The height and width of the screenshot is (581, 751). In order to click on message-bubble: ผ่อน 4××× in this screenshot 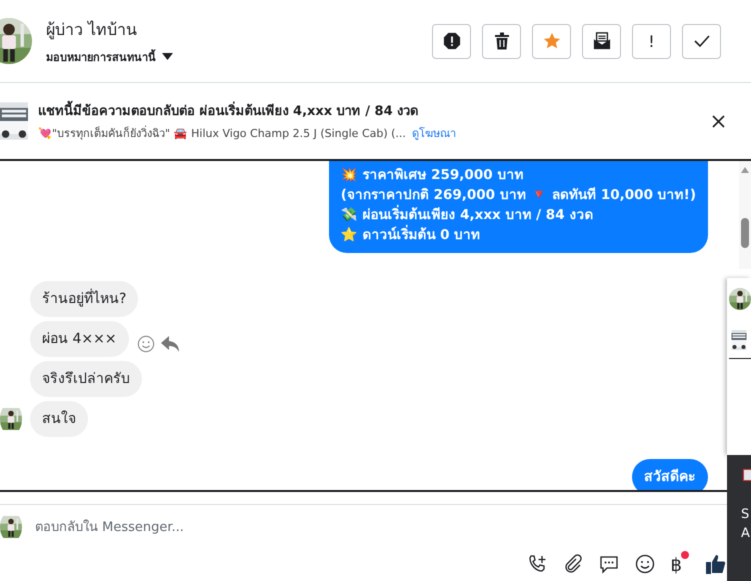, I will do `click(79, 339)`.